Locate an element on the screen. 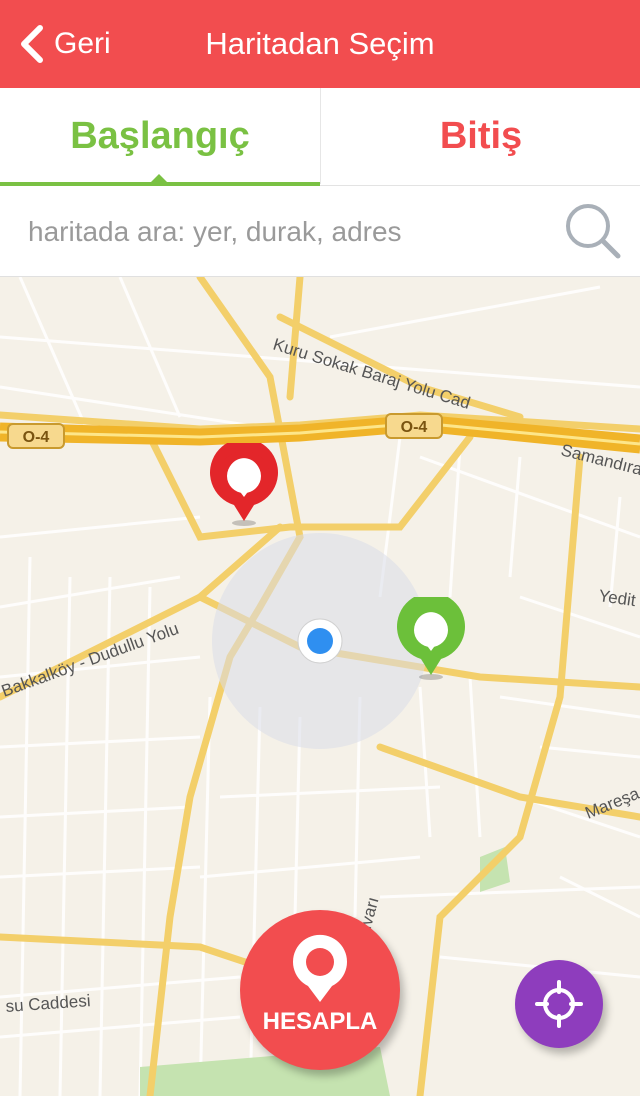 The width and height of the screenshot is (640, 1096). chevron-left-icon is located at coordinates (32, 44).